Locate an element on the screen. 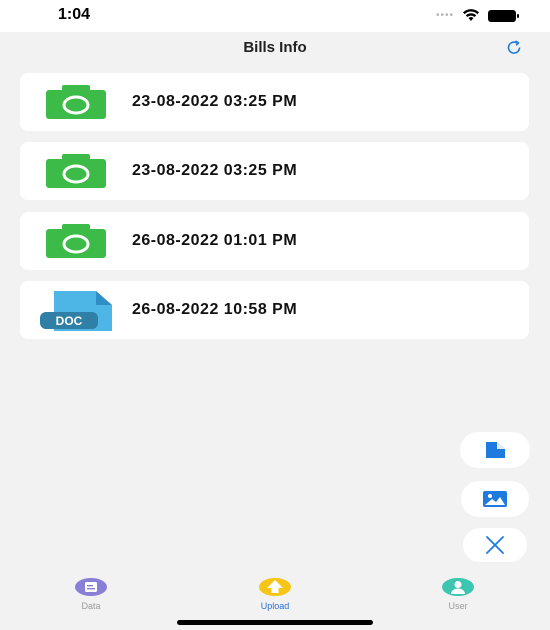  tab-label: Upload is located at coordinates (275, 606).